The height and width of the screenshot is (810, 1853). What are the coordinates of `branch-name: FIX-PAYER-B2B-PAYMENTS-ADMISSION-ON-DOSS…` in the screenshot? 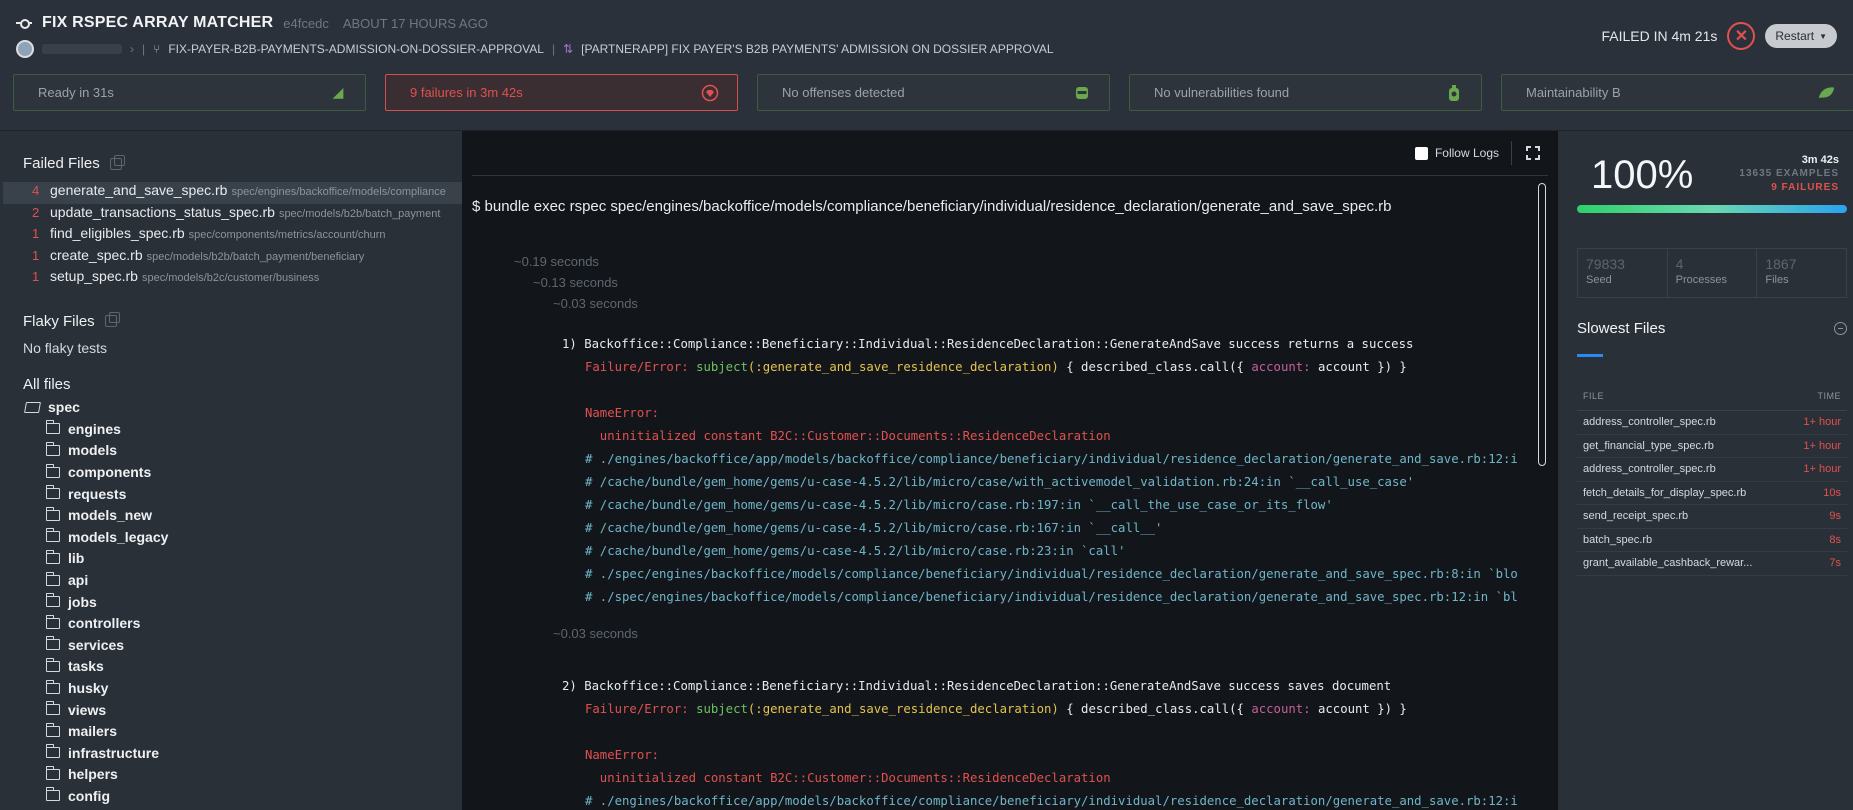 It's located at (356, 49).